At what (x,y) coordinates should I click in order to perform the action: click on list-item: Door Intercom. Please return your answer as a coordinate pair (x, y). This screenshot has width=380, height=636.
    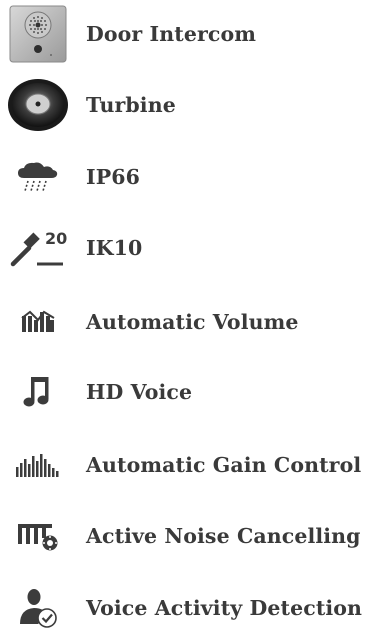
    Looking at the image, I should click on (190, 34).